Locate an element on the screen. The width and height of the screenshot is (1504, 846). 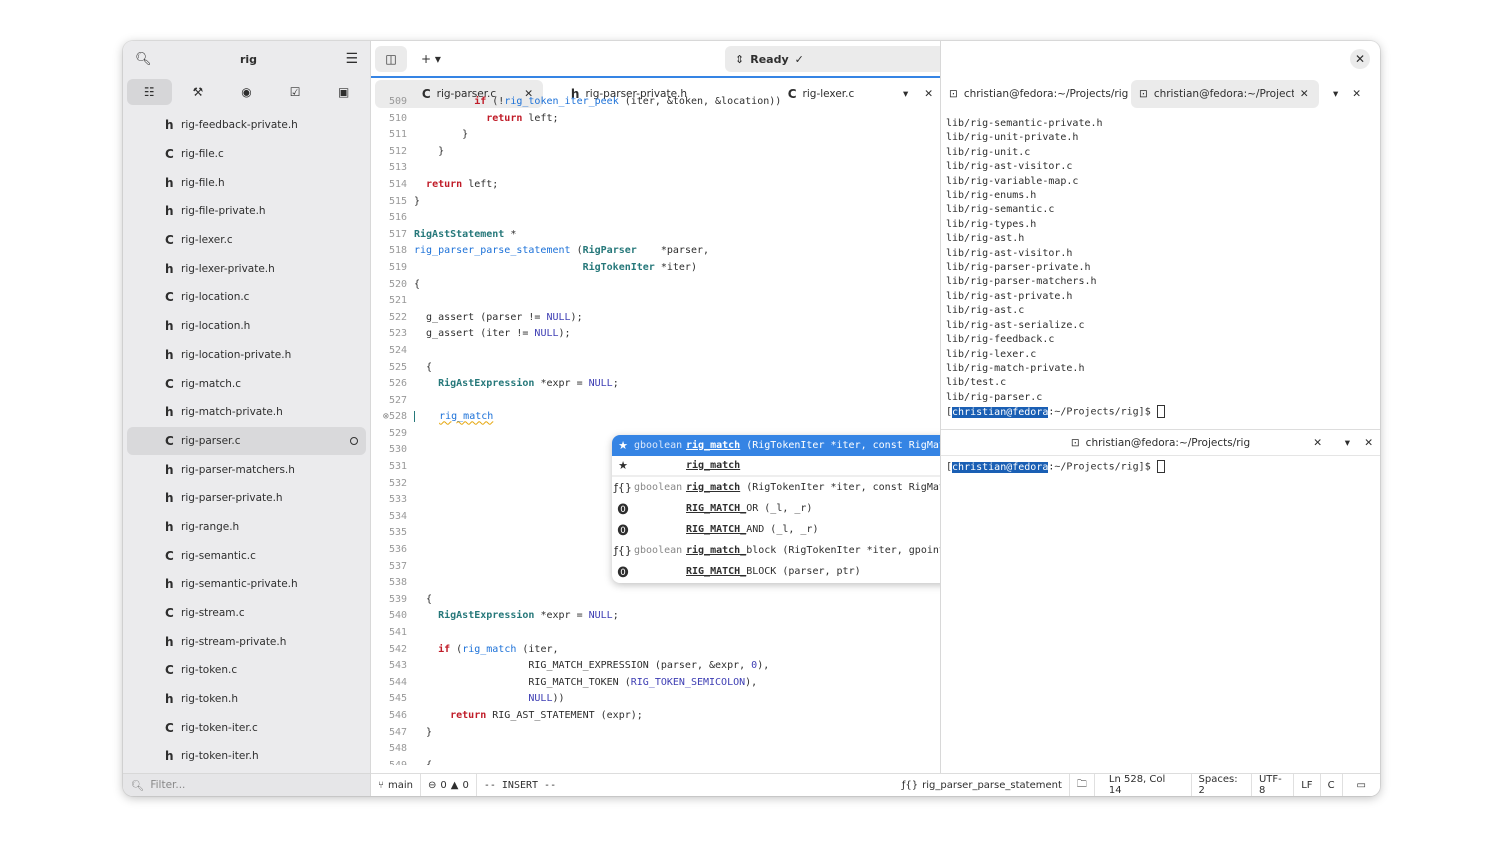
symbol-indicator: ƒ{} rig_parser_parse_statement is located at coordinates (982, 784).